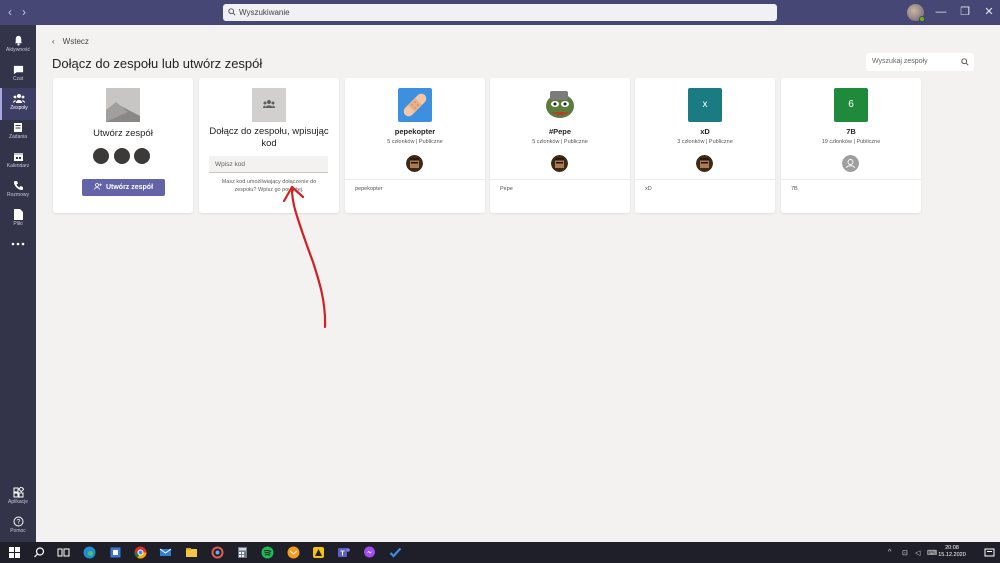  Describe the element at coordinates (24, 12) in the screenshot. I see `forward-nav-icon: ›` at that location.